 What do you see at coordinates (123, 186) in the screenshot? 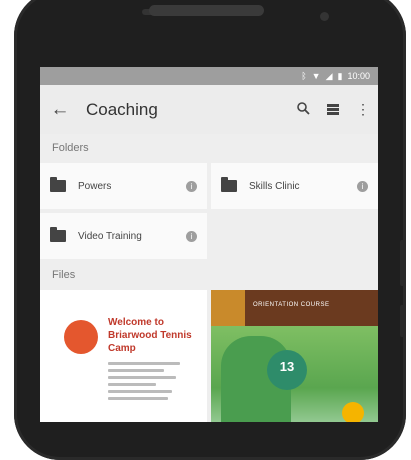
I see `folder-item-powers: Powers i` at bounding box center [123, 186].